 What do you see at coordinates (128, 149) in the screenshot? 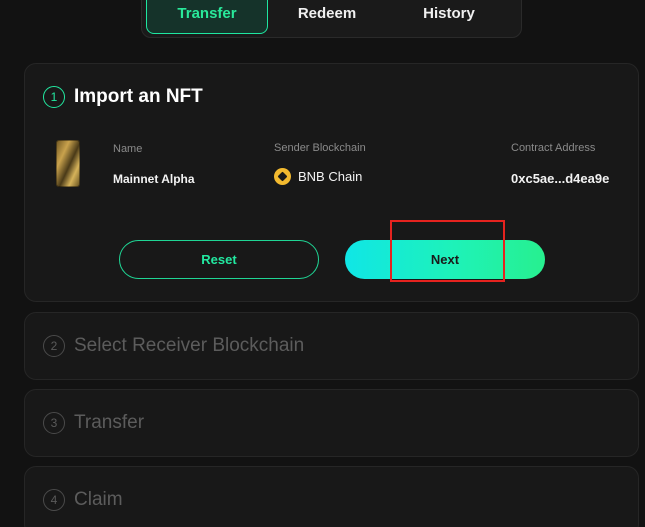
I see `name-label: Name` at bounding box center [128, 149].